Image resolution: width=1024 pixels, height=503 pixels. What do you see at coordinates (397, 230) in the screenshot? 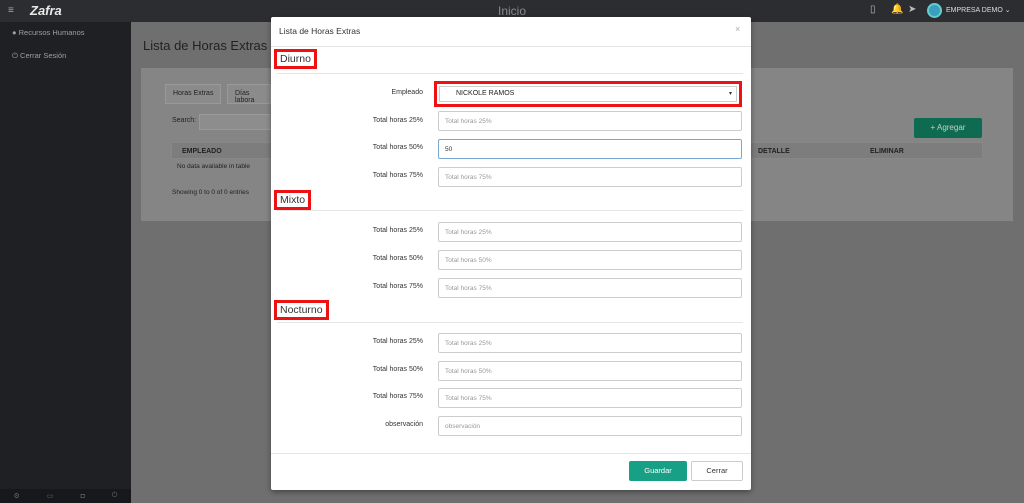
I see `mixto-h25-label: Total horas 25%` at bounding box center [397, 230].